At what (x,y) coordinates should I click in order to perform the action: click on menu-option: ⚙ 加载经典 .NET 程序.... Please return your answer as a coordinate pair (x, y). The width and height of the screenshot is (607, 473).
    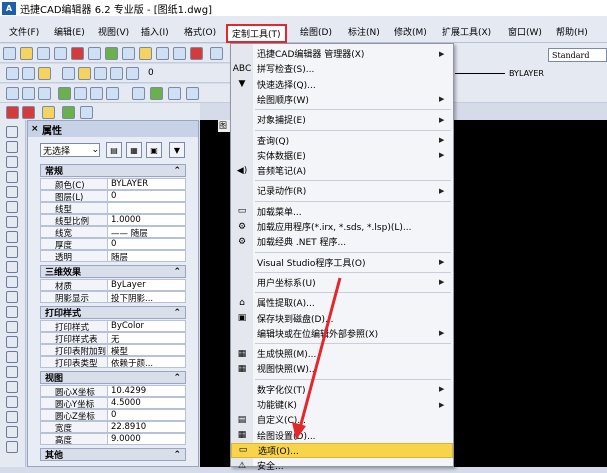
    Looking at the image, I should click on (342, 241).